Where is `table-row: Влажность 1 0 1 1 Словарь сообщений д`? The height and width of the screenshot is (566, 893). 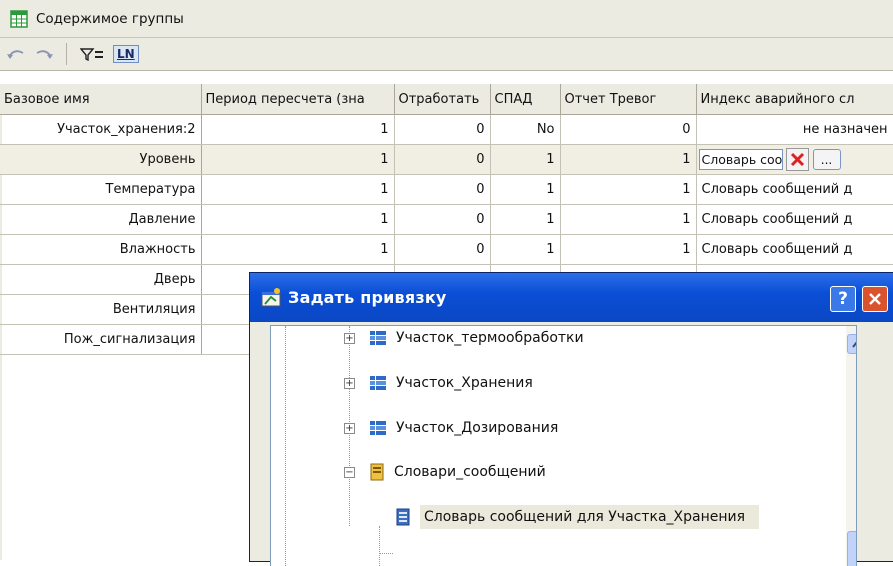 table-row: Влажность 1 0 1 1 Словарь сообщений д is located at coordinates (446, 249).